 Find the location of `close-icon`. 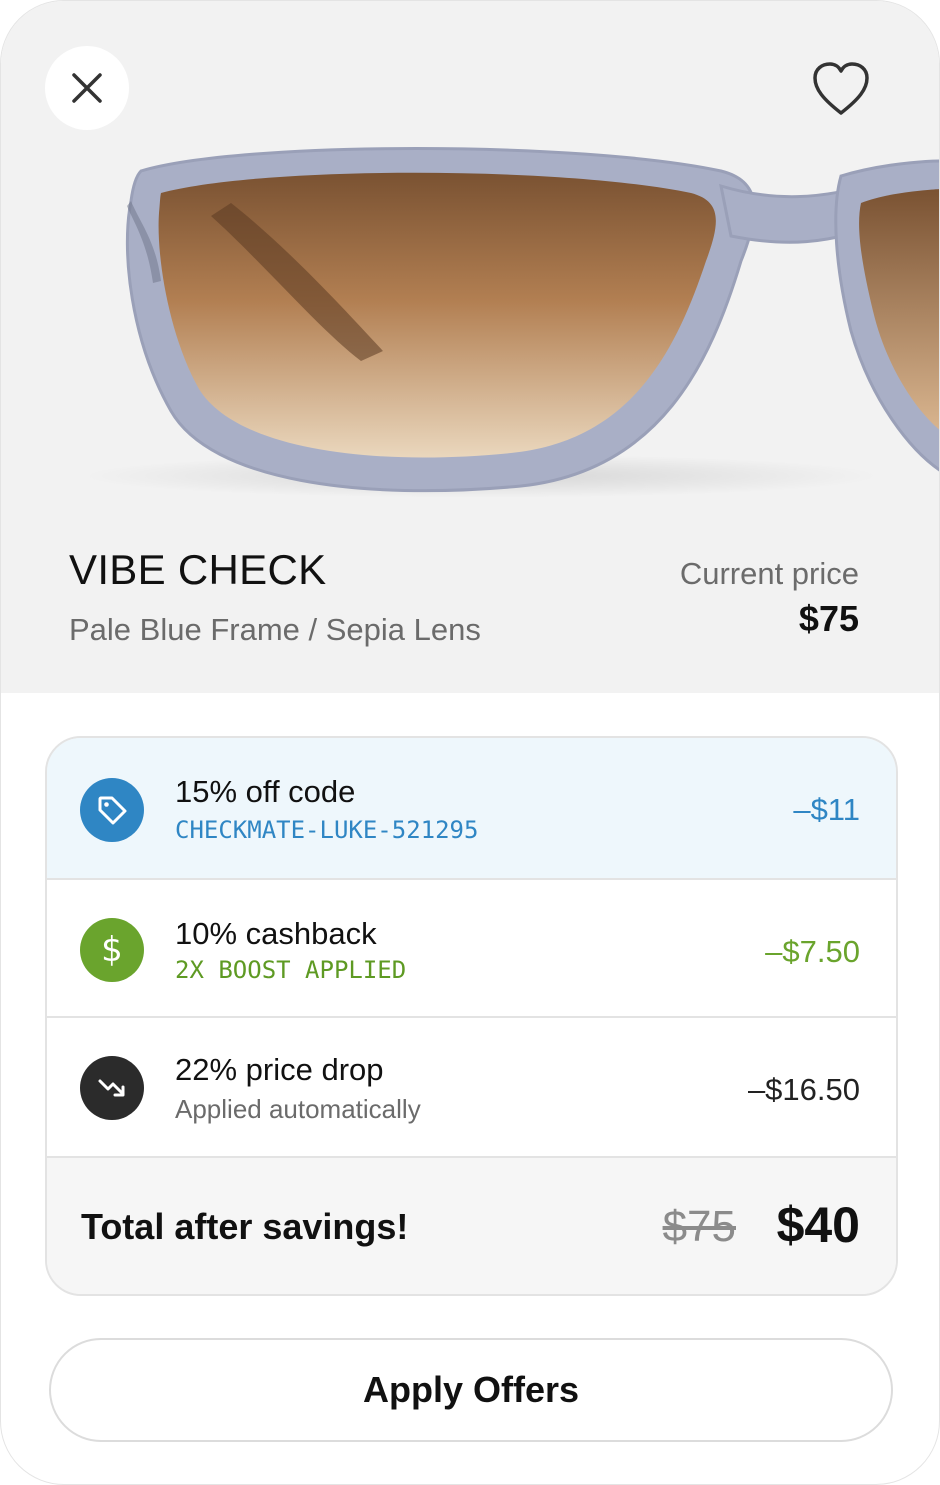

close-icon is located at coordinates (87, 88).